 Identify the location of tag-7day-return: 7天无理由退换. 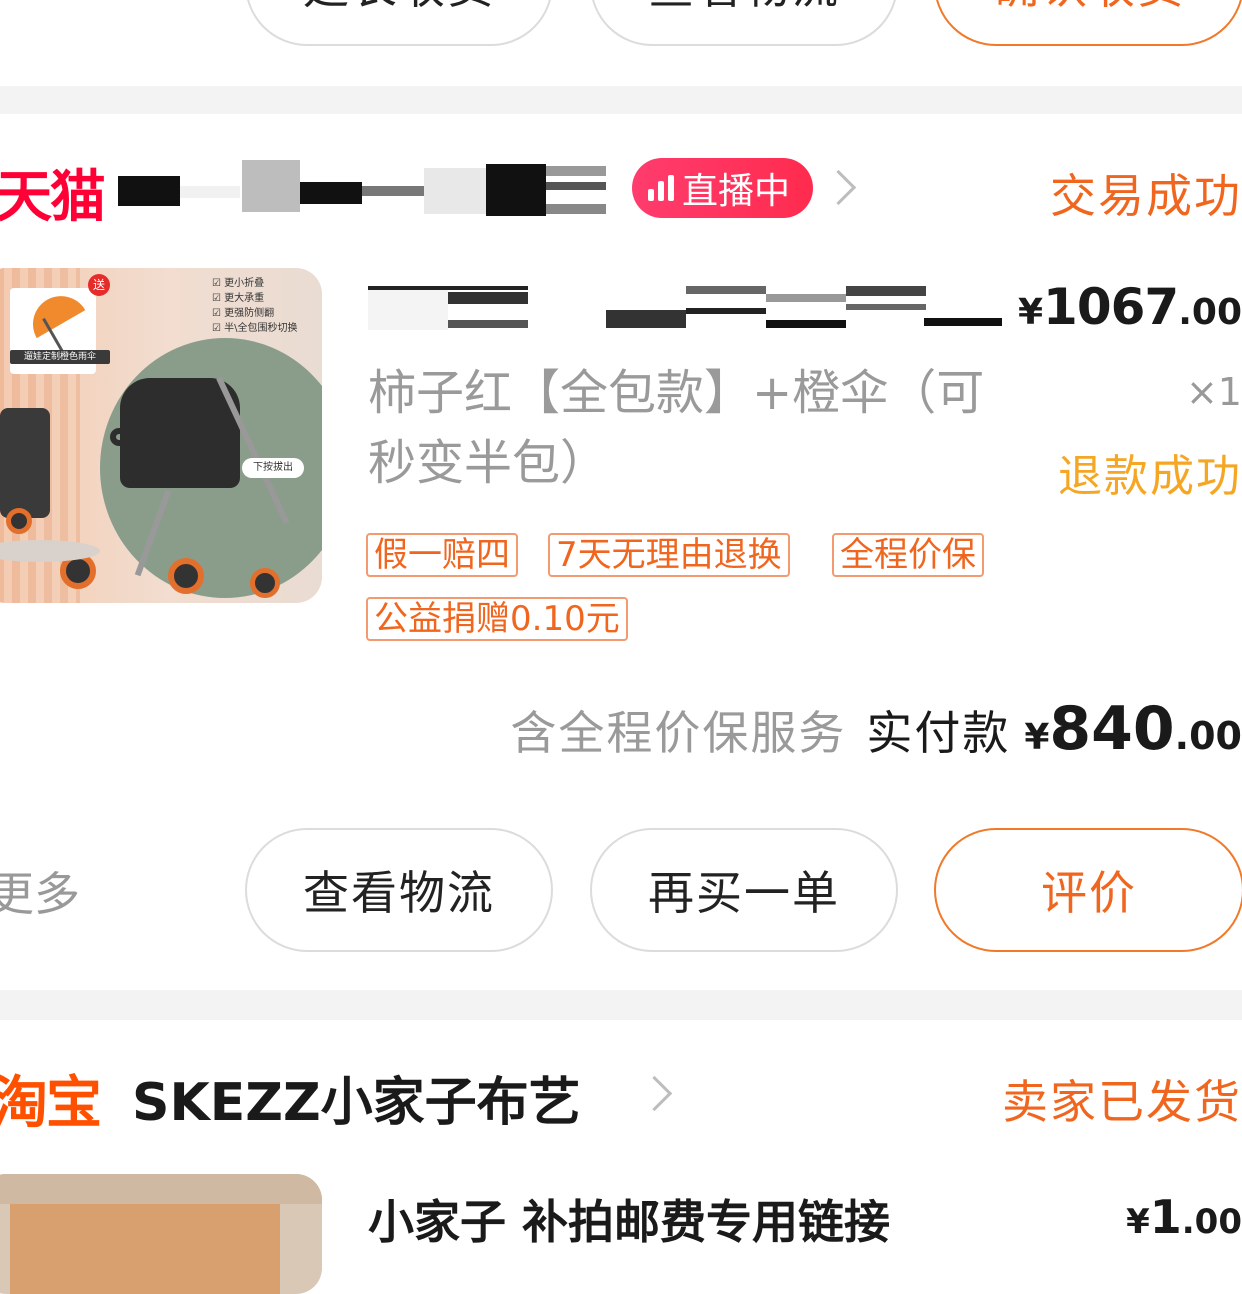
(669, 555).